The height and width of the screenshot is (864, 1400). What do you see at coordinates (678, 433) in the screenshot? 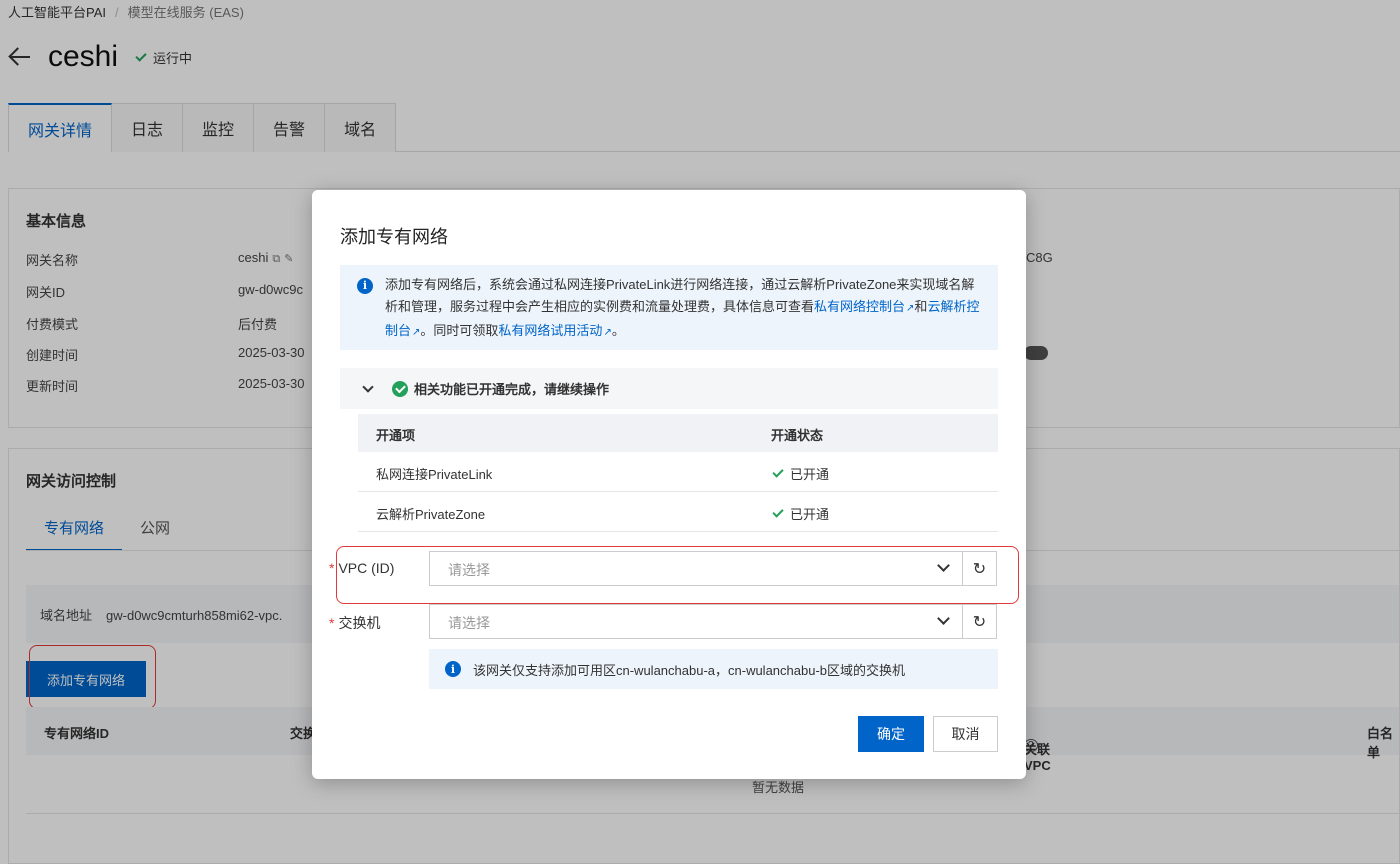
I see `feature-table-header: 开通项 开通状态` at bounding box center [678, 433].